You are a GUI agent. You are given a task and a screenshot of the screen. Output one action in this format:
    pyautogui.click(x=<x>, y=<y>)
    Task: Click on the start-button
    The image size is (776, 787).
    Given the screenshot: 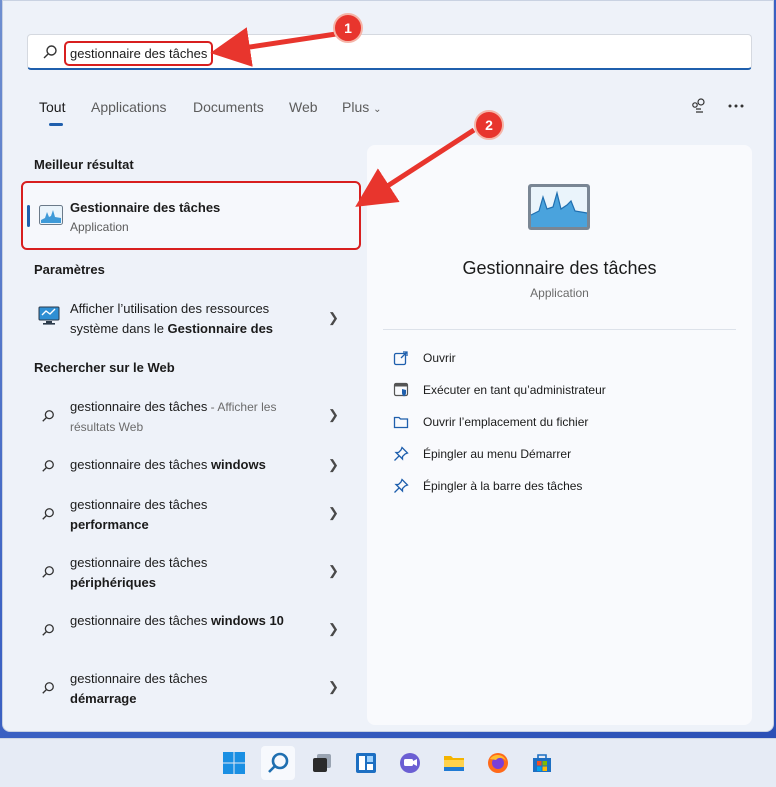 What is the action you would take?
    pyautogui.click(x=234, y=763)
    